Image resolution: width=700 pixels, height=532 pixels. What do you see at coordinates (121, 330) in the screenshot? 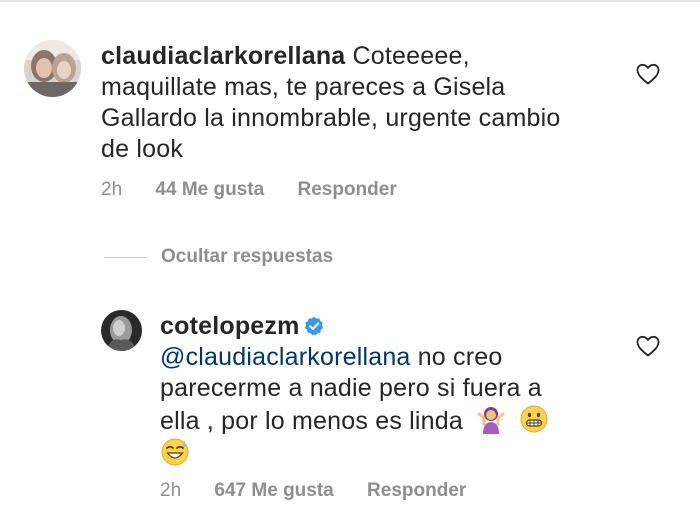
I see `avatar-cotelopezm` at bounding box center [121, 330].